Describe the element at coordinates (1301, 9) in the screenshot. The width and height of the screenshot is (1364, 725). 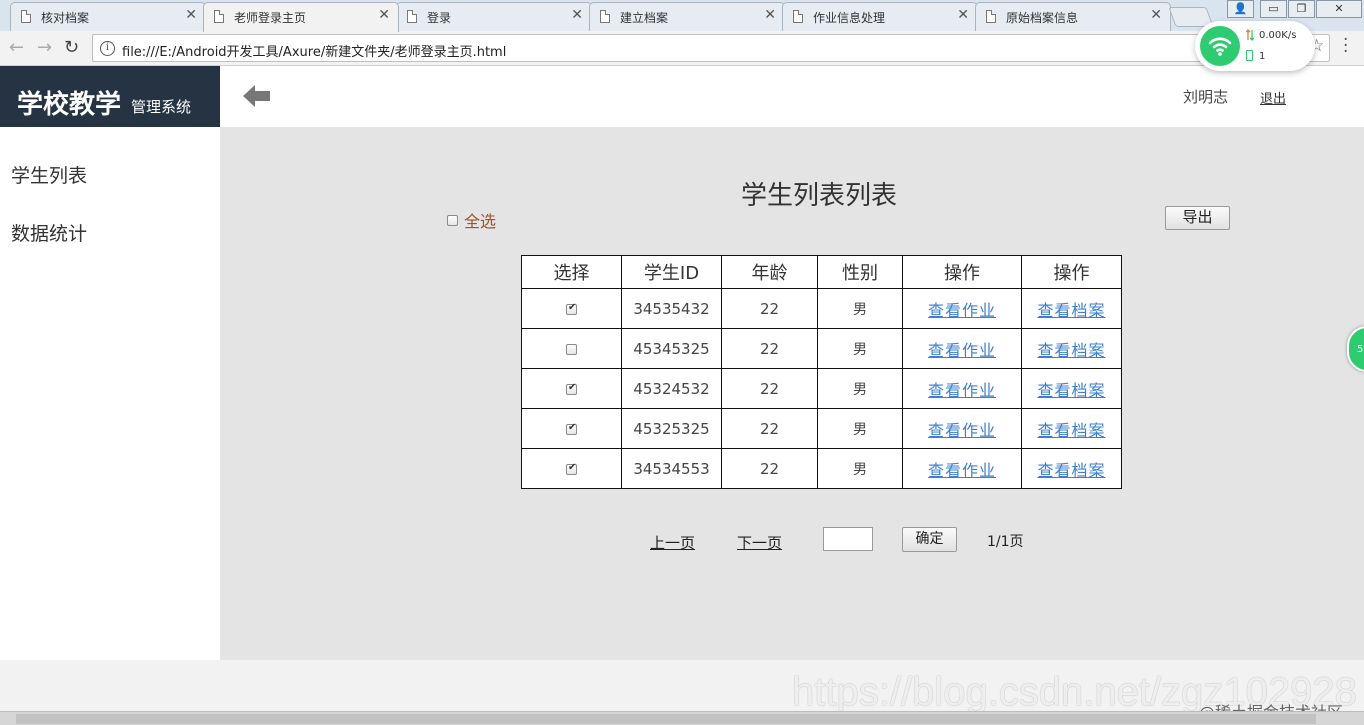
I see `maximize-button: ❐` at that location.